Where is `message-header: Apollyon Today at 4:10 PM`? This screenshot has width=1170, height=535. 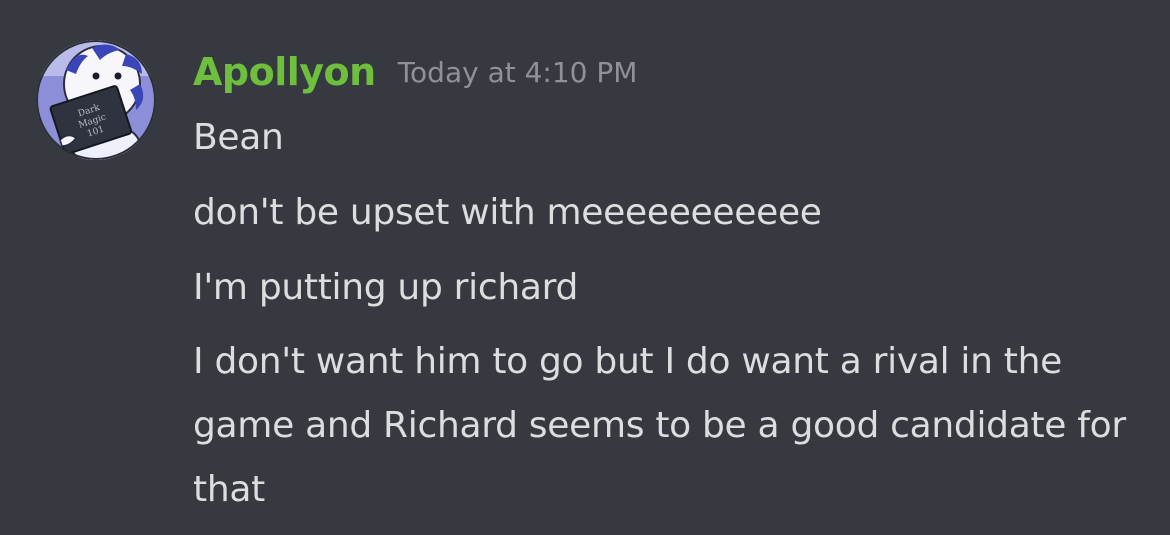
message-header: Apollyon Today at 4:10 PM is located at coordinates (415, 72).